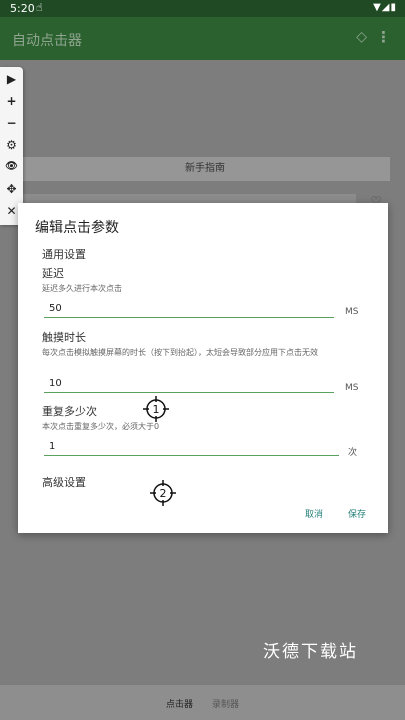  Describe the element at coordinates (64, 337) in the screenshot. I see `touch-duration-label: 触摸时长` at that location.